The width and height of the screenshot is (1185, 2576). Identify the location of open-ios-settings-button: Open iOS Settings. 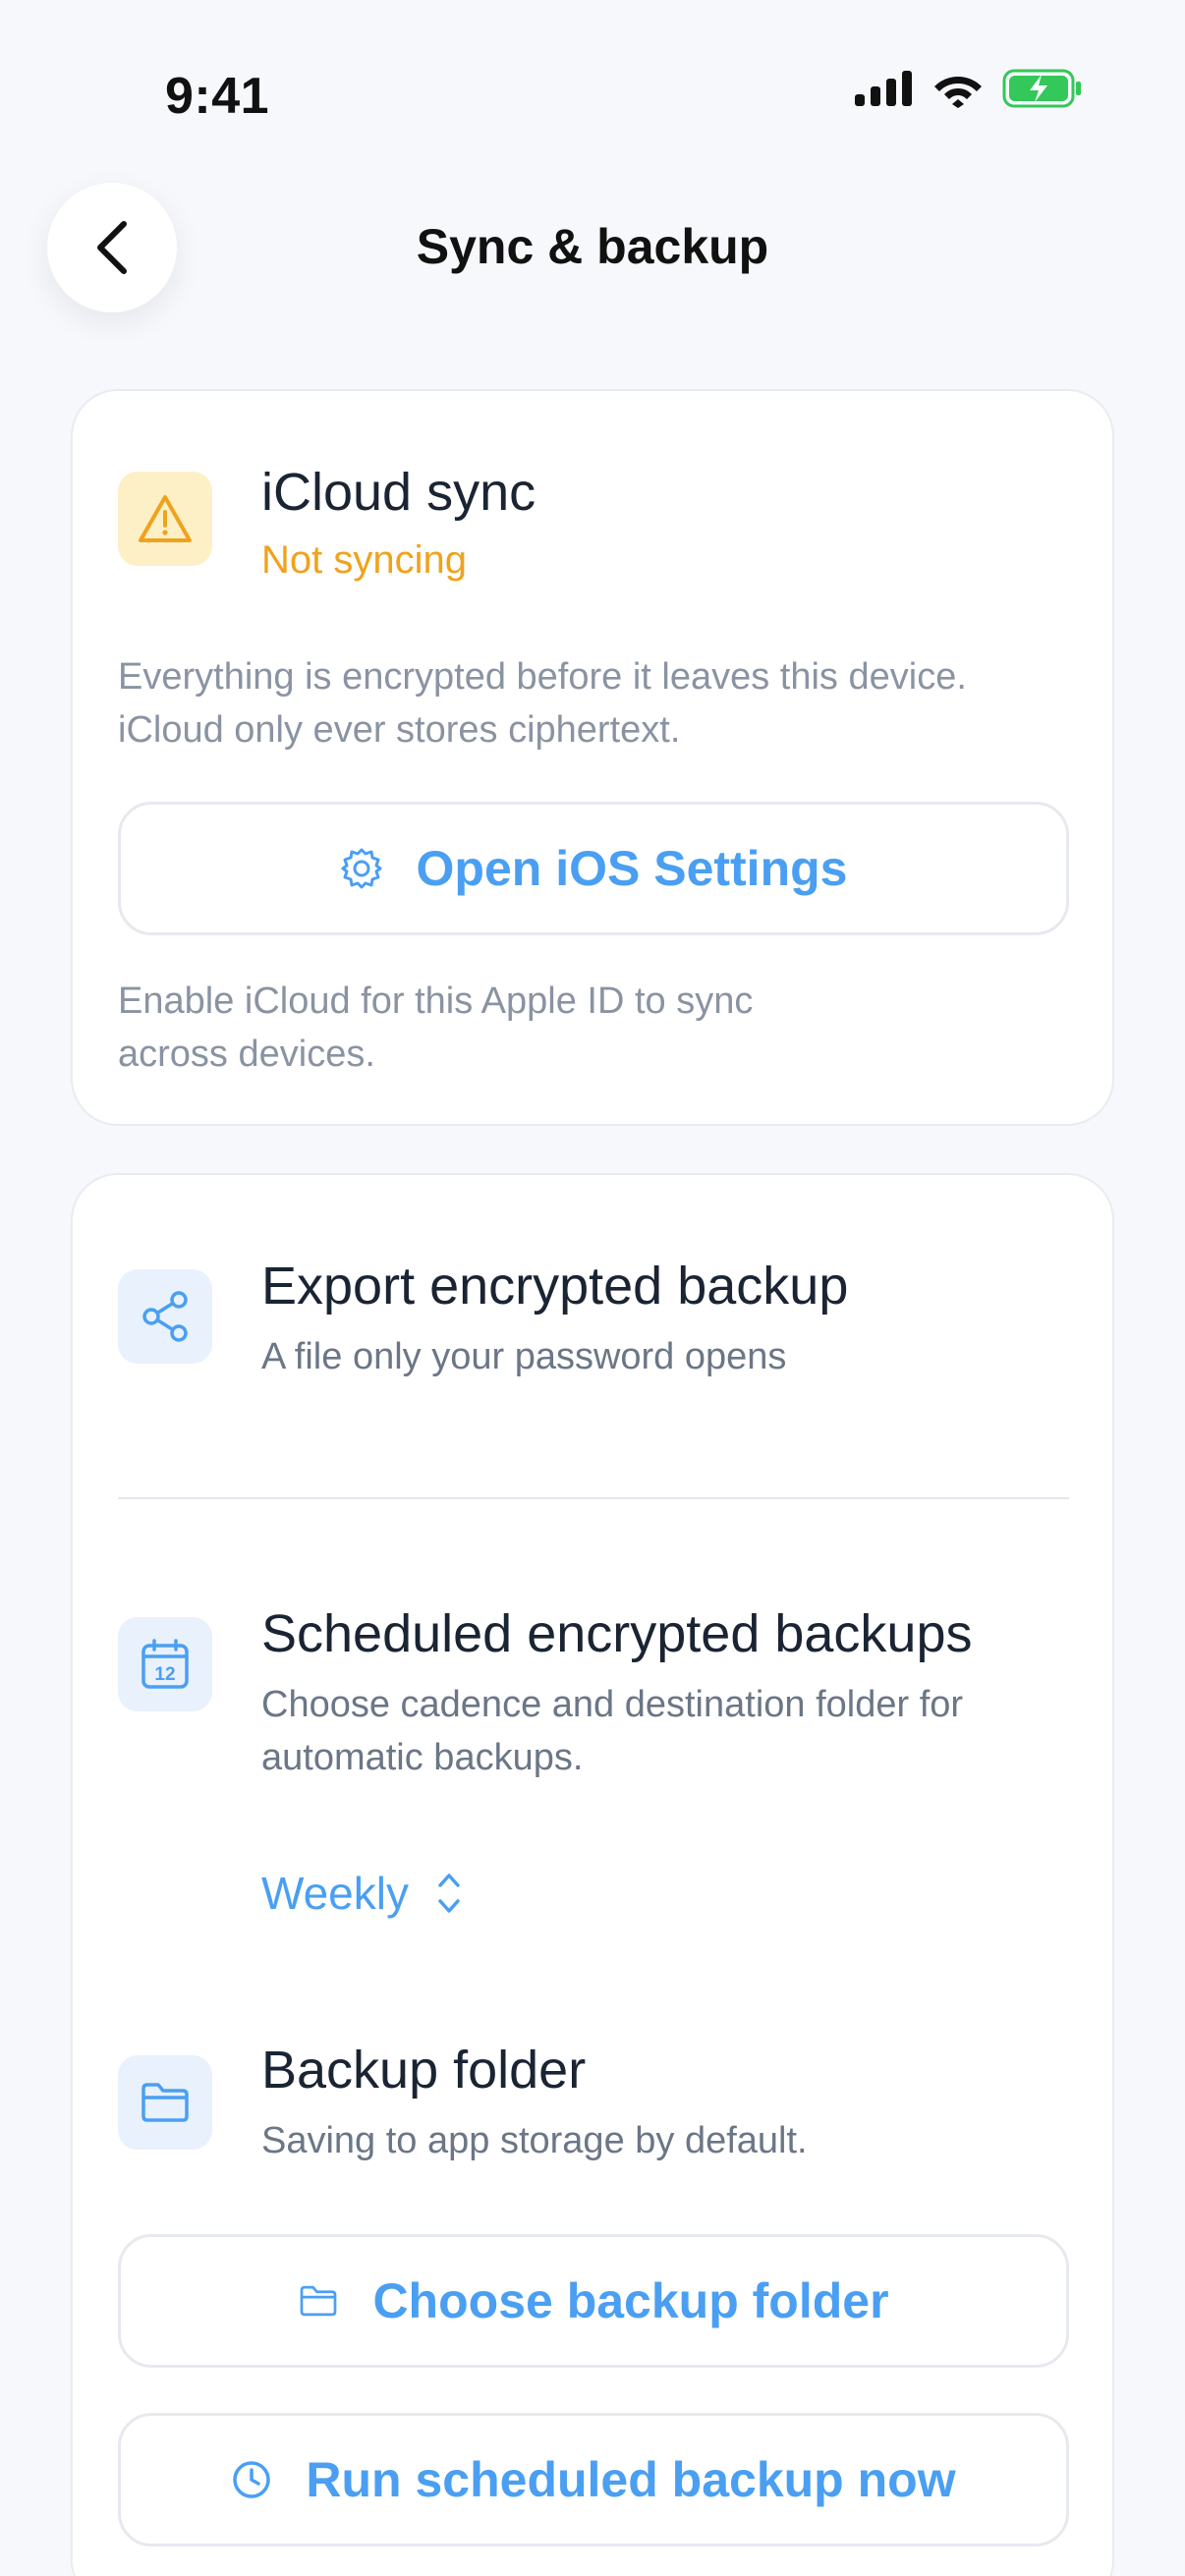
(594, 868).